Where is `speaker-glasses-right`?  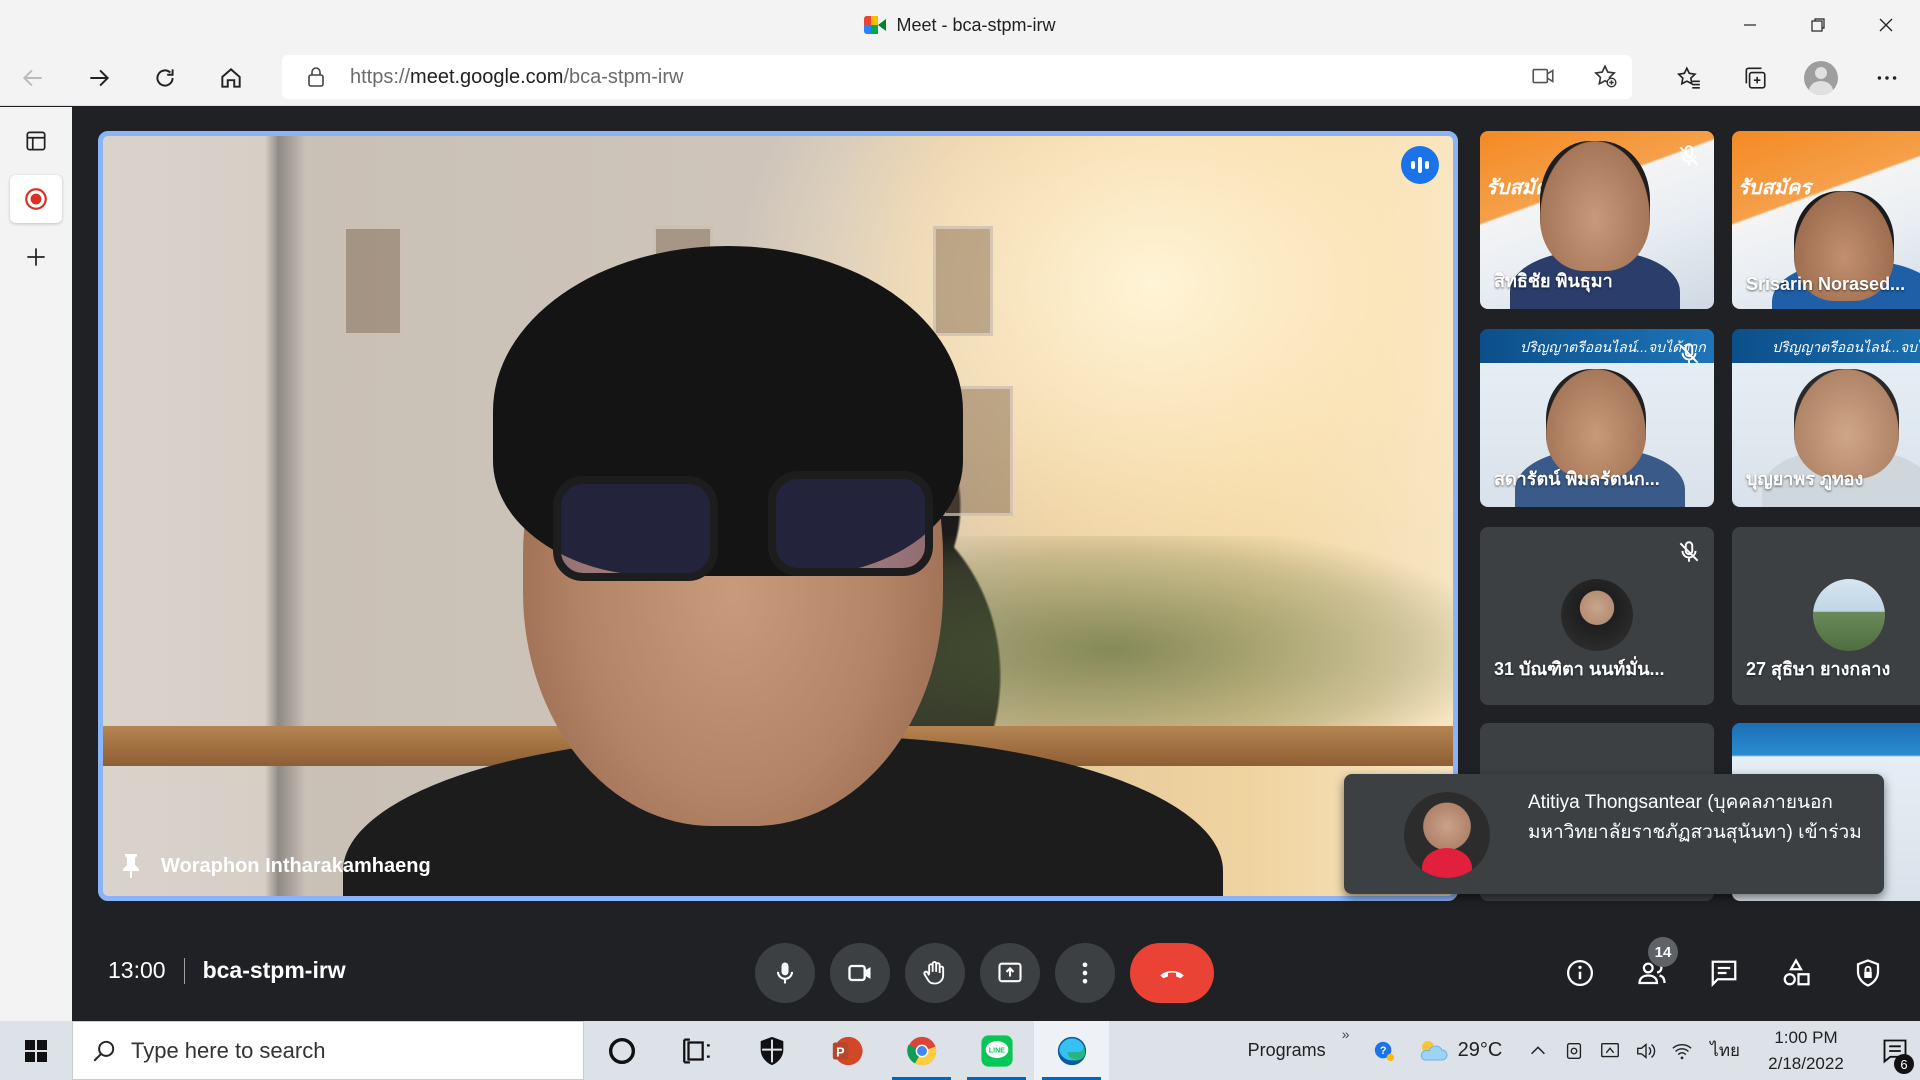 speaker-glasses-right is located at coordinates (850, 523).